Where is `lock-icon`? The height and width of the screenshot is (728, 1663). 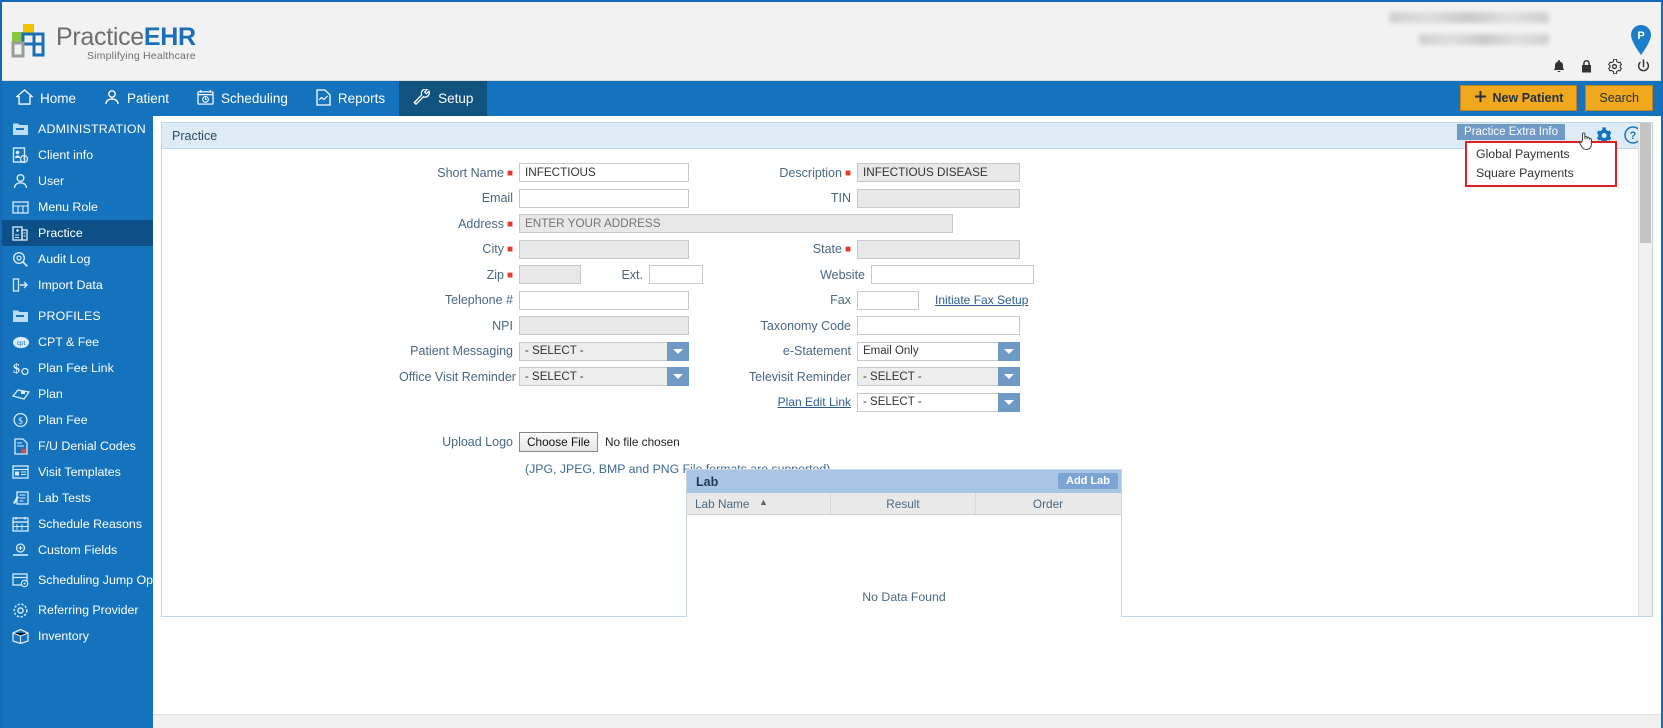
lock-icon is located at coordinates (1586, 66).